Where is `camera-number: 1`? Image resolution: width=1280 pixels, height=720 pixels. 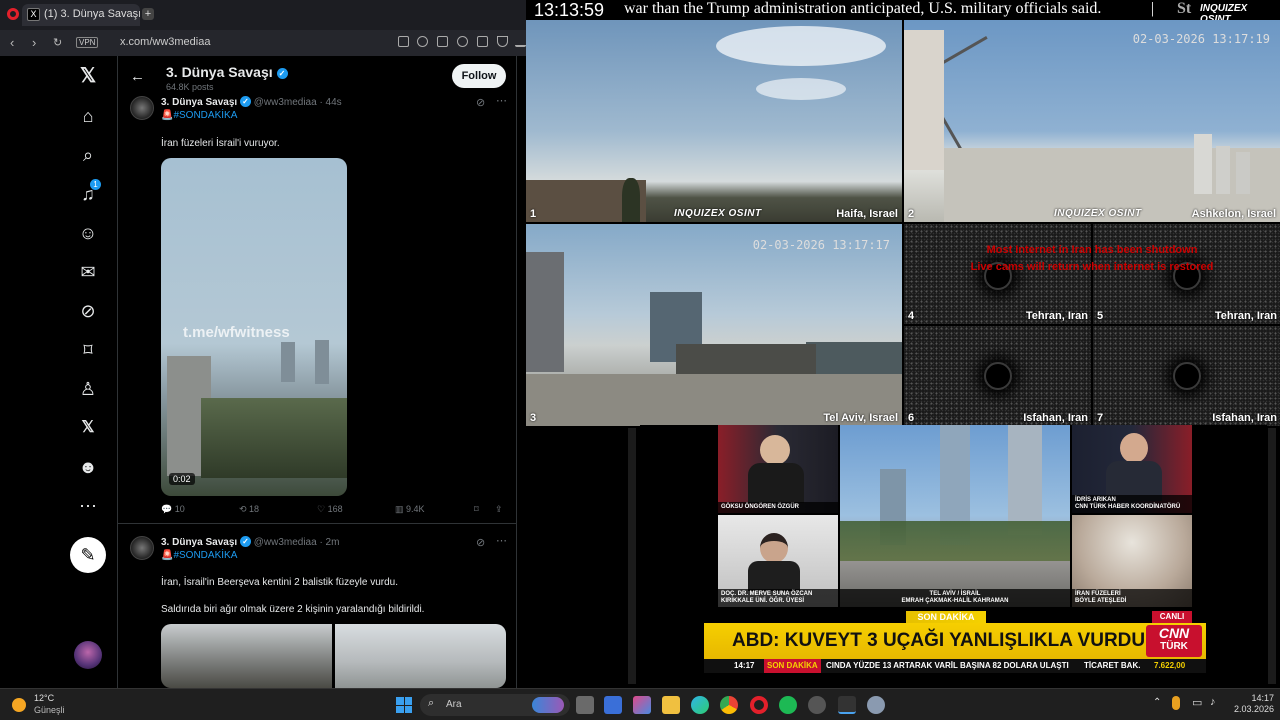
camera-number: 1 is located at coordinates (533, 214).